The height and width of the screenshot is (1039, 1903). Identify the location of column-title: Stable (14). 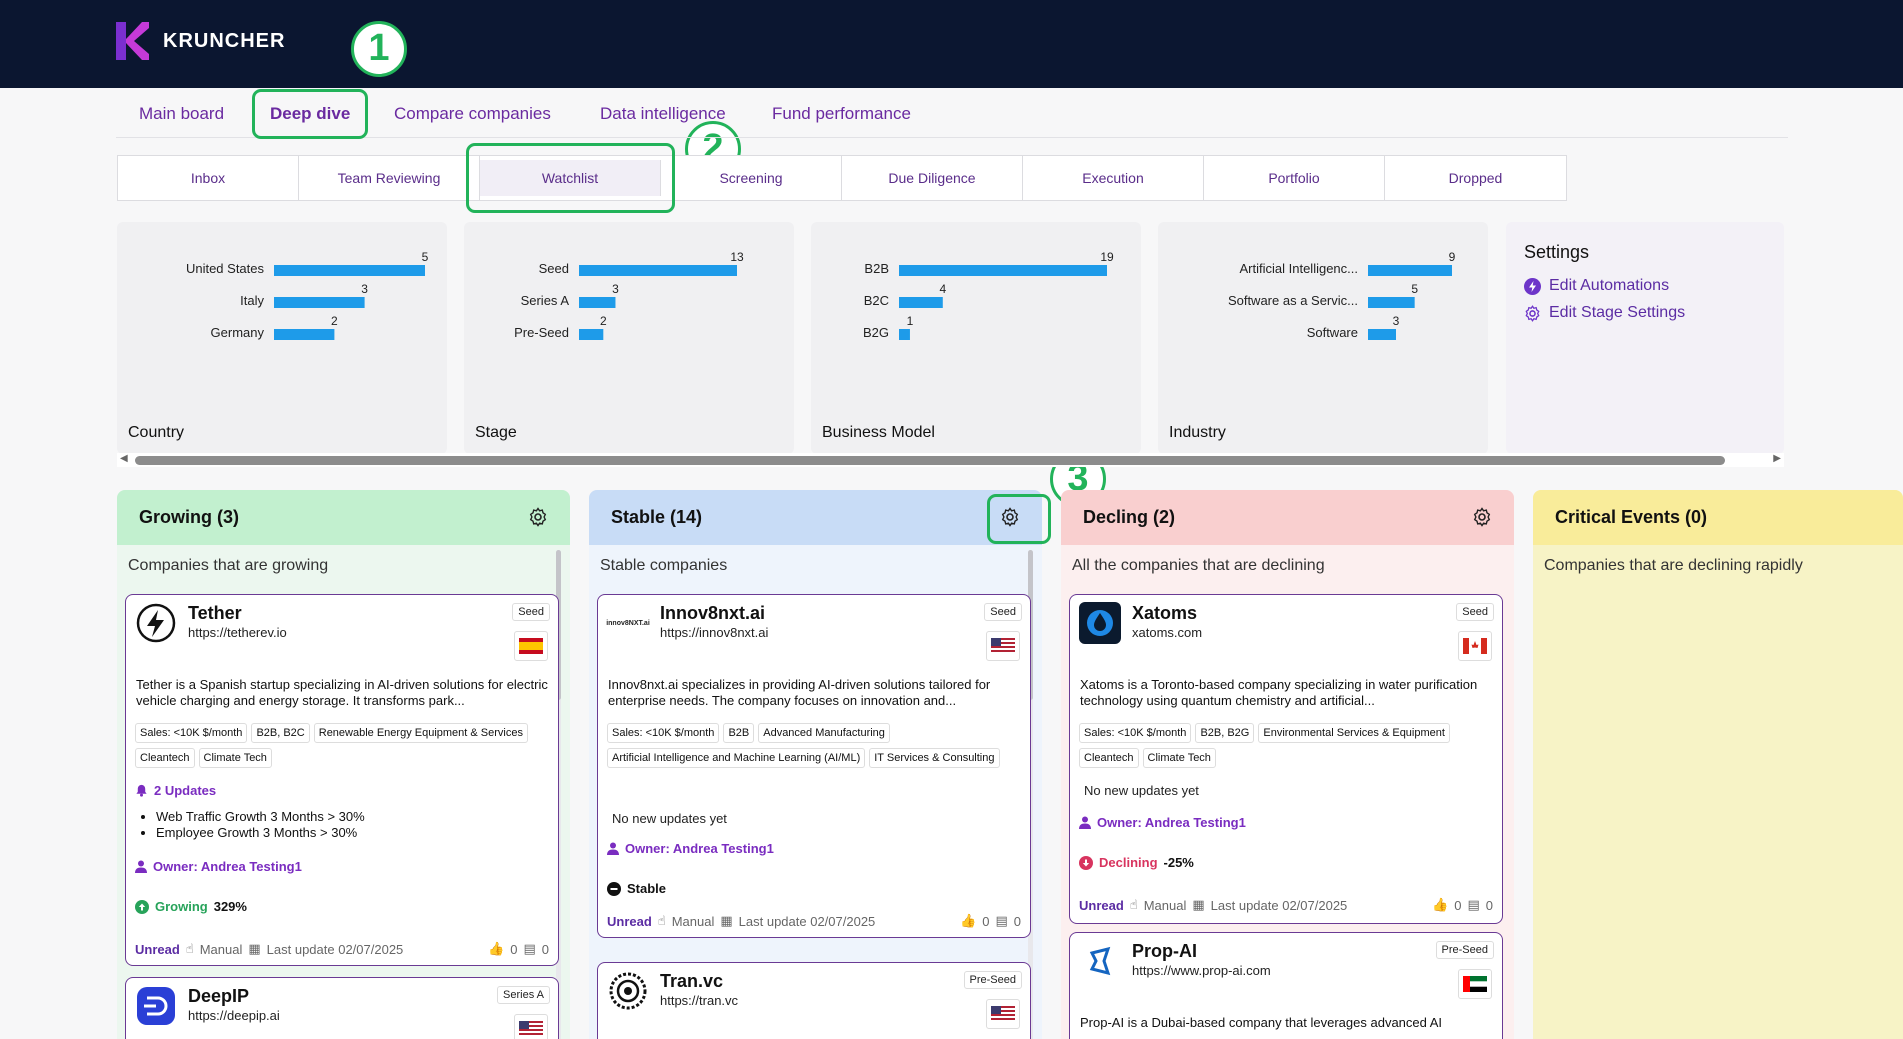
(657, 517).